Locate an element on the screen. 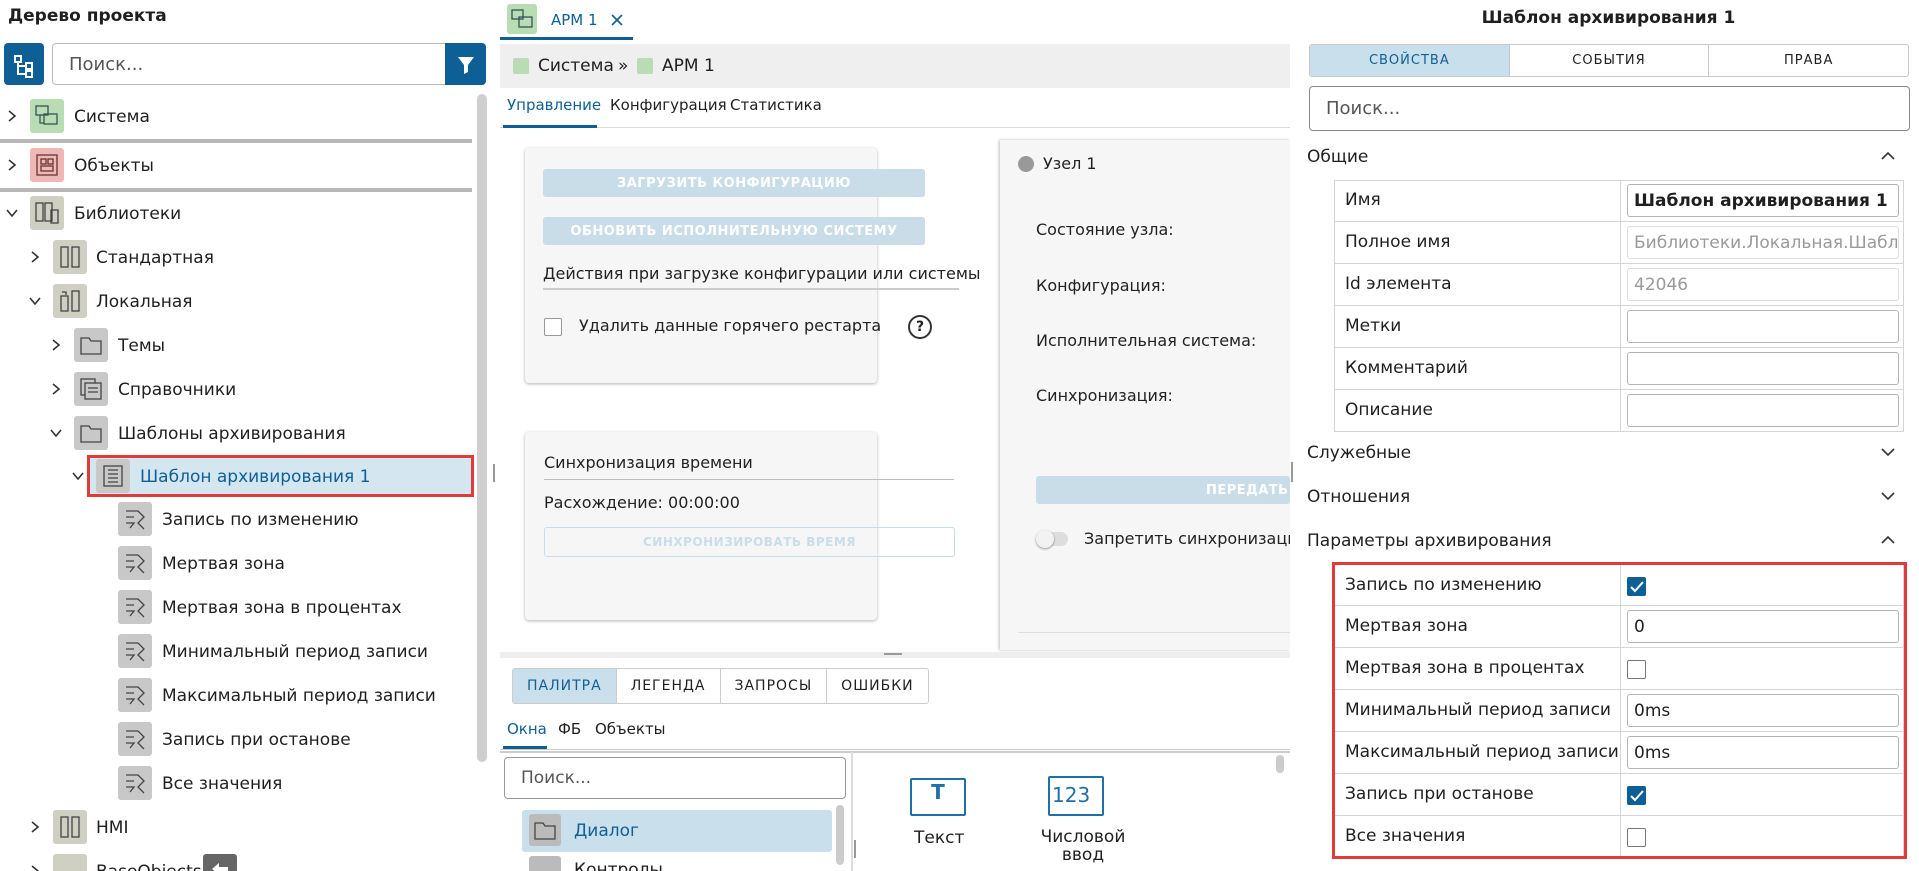  load-config-button: ЗАГРУЗИТЬ КОНФИГУРАЦИЮ is located at coordinates (734, 183).